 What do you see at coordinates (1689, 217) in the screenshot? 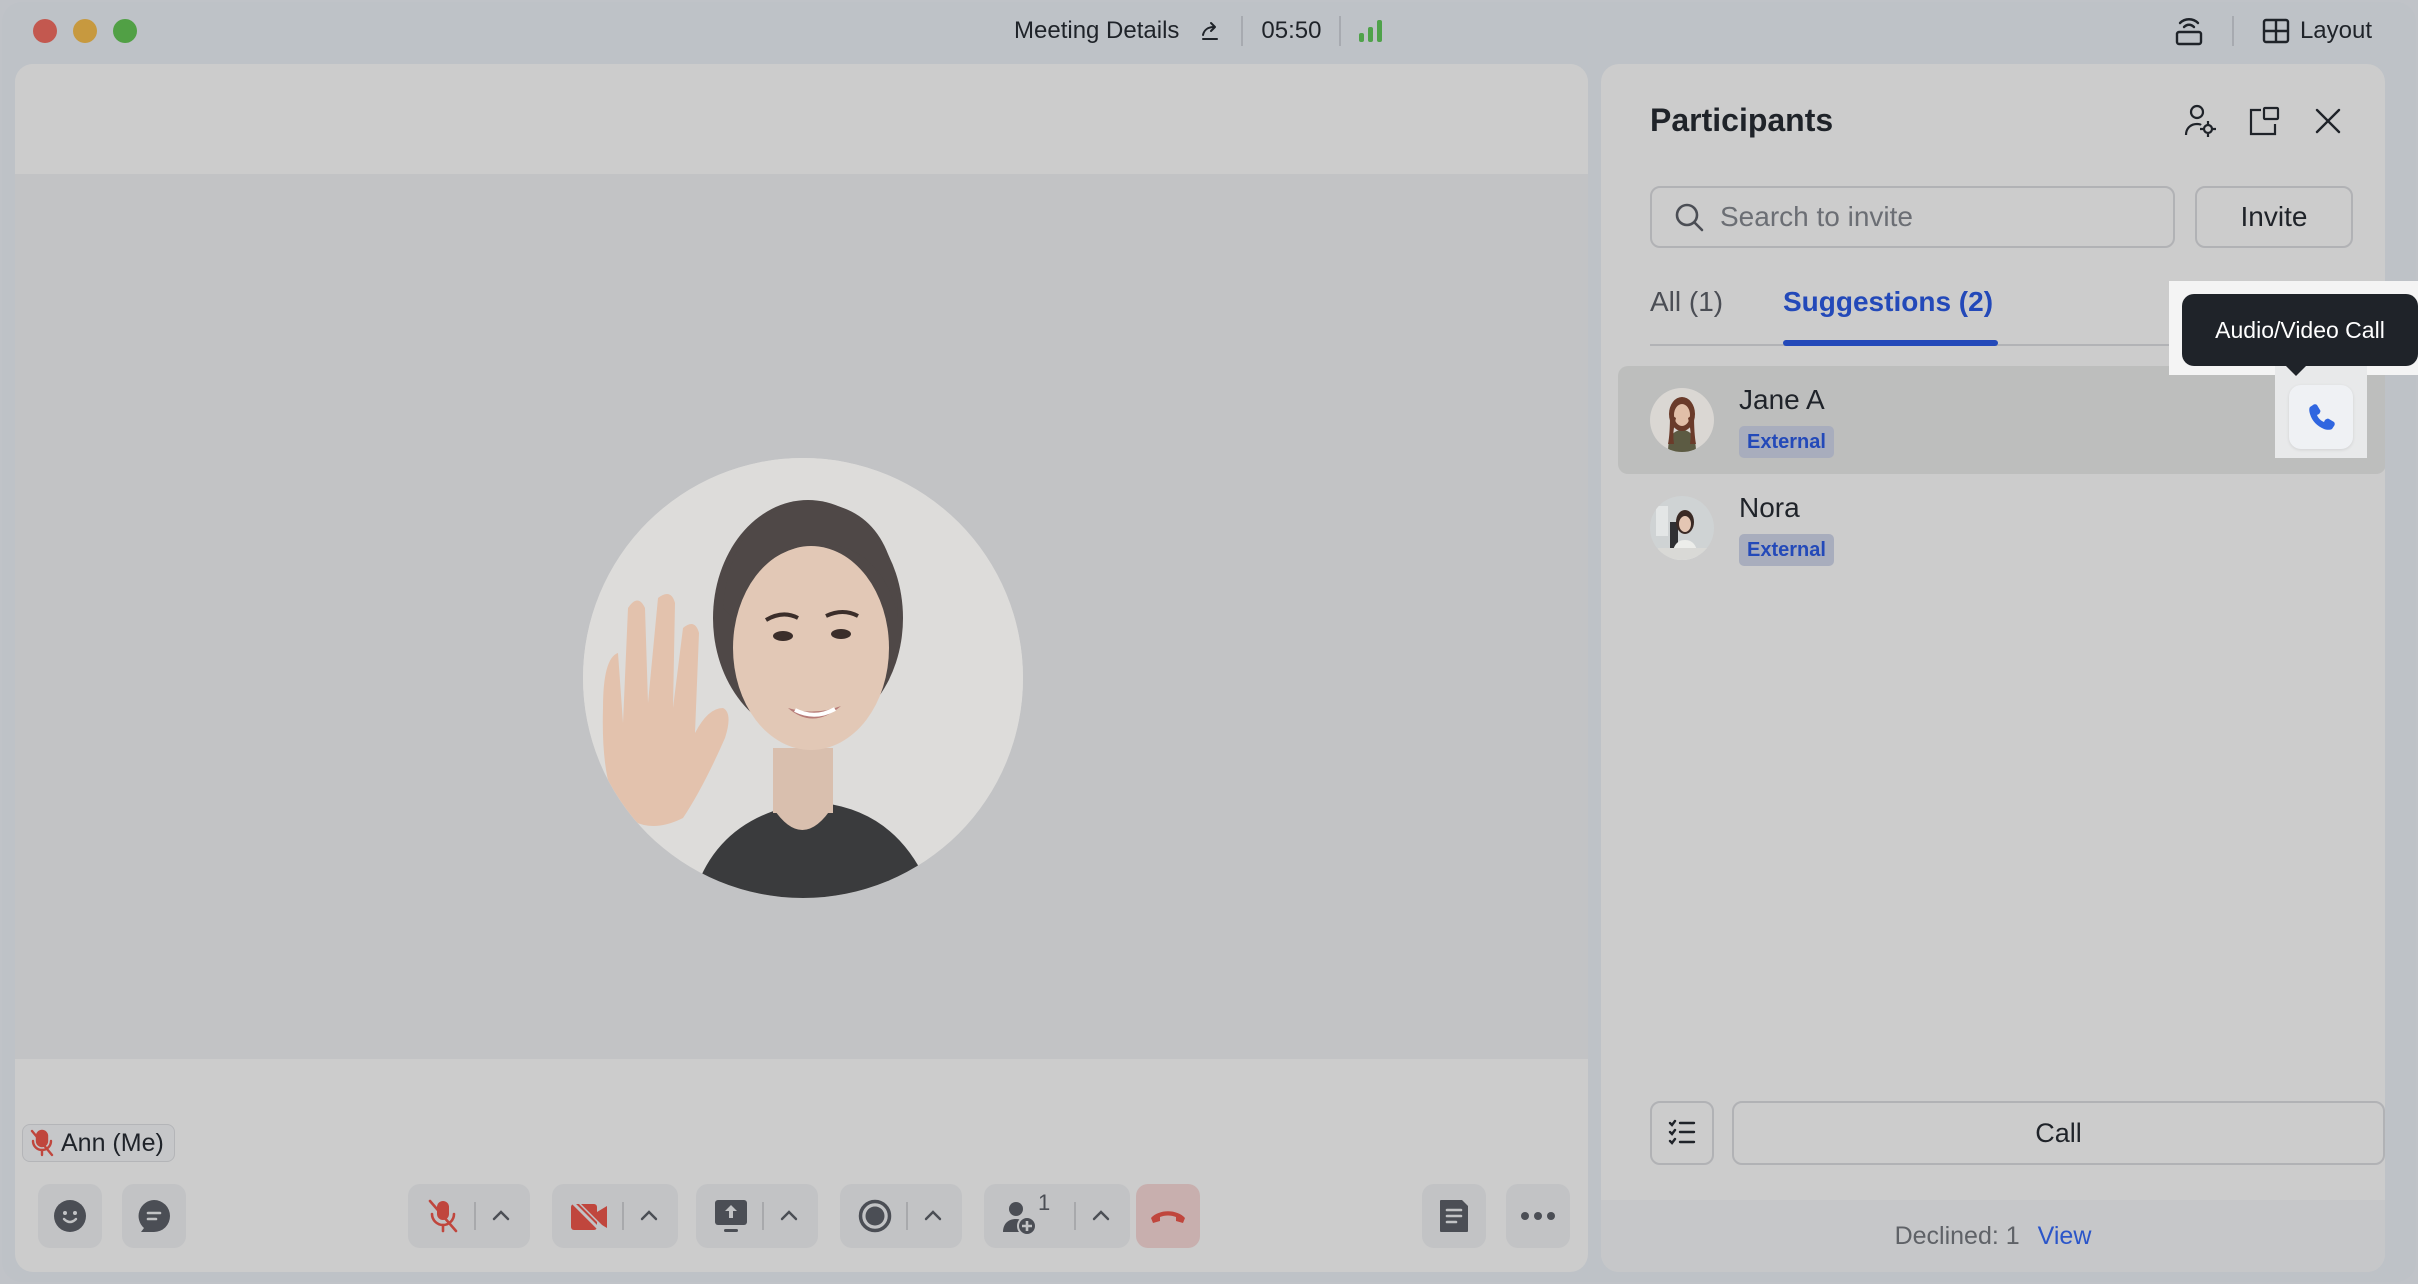
I see `search-icon` at bounding box center [1689, 217].